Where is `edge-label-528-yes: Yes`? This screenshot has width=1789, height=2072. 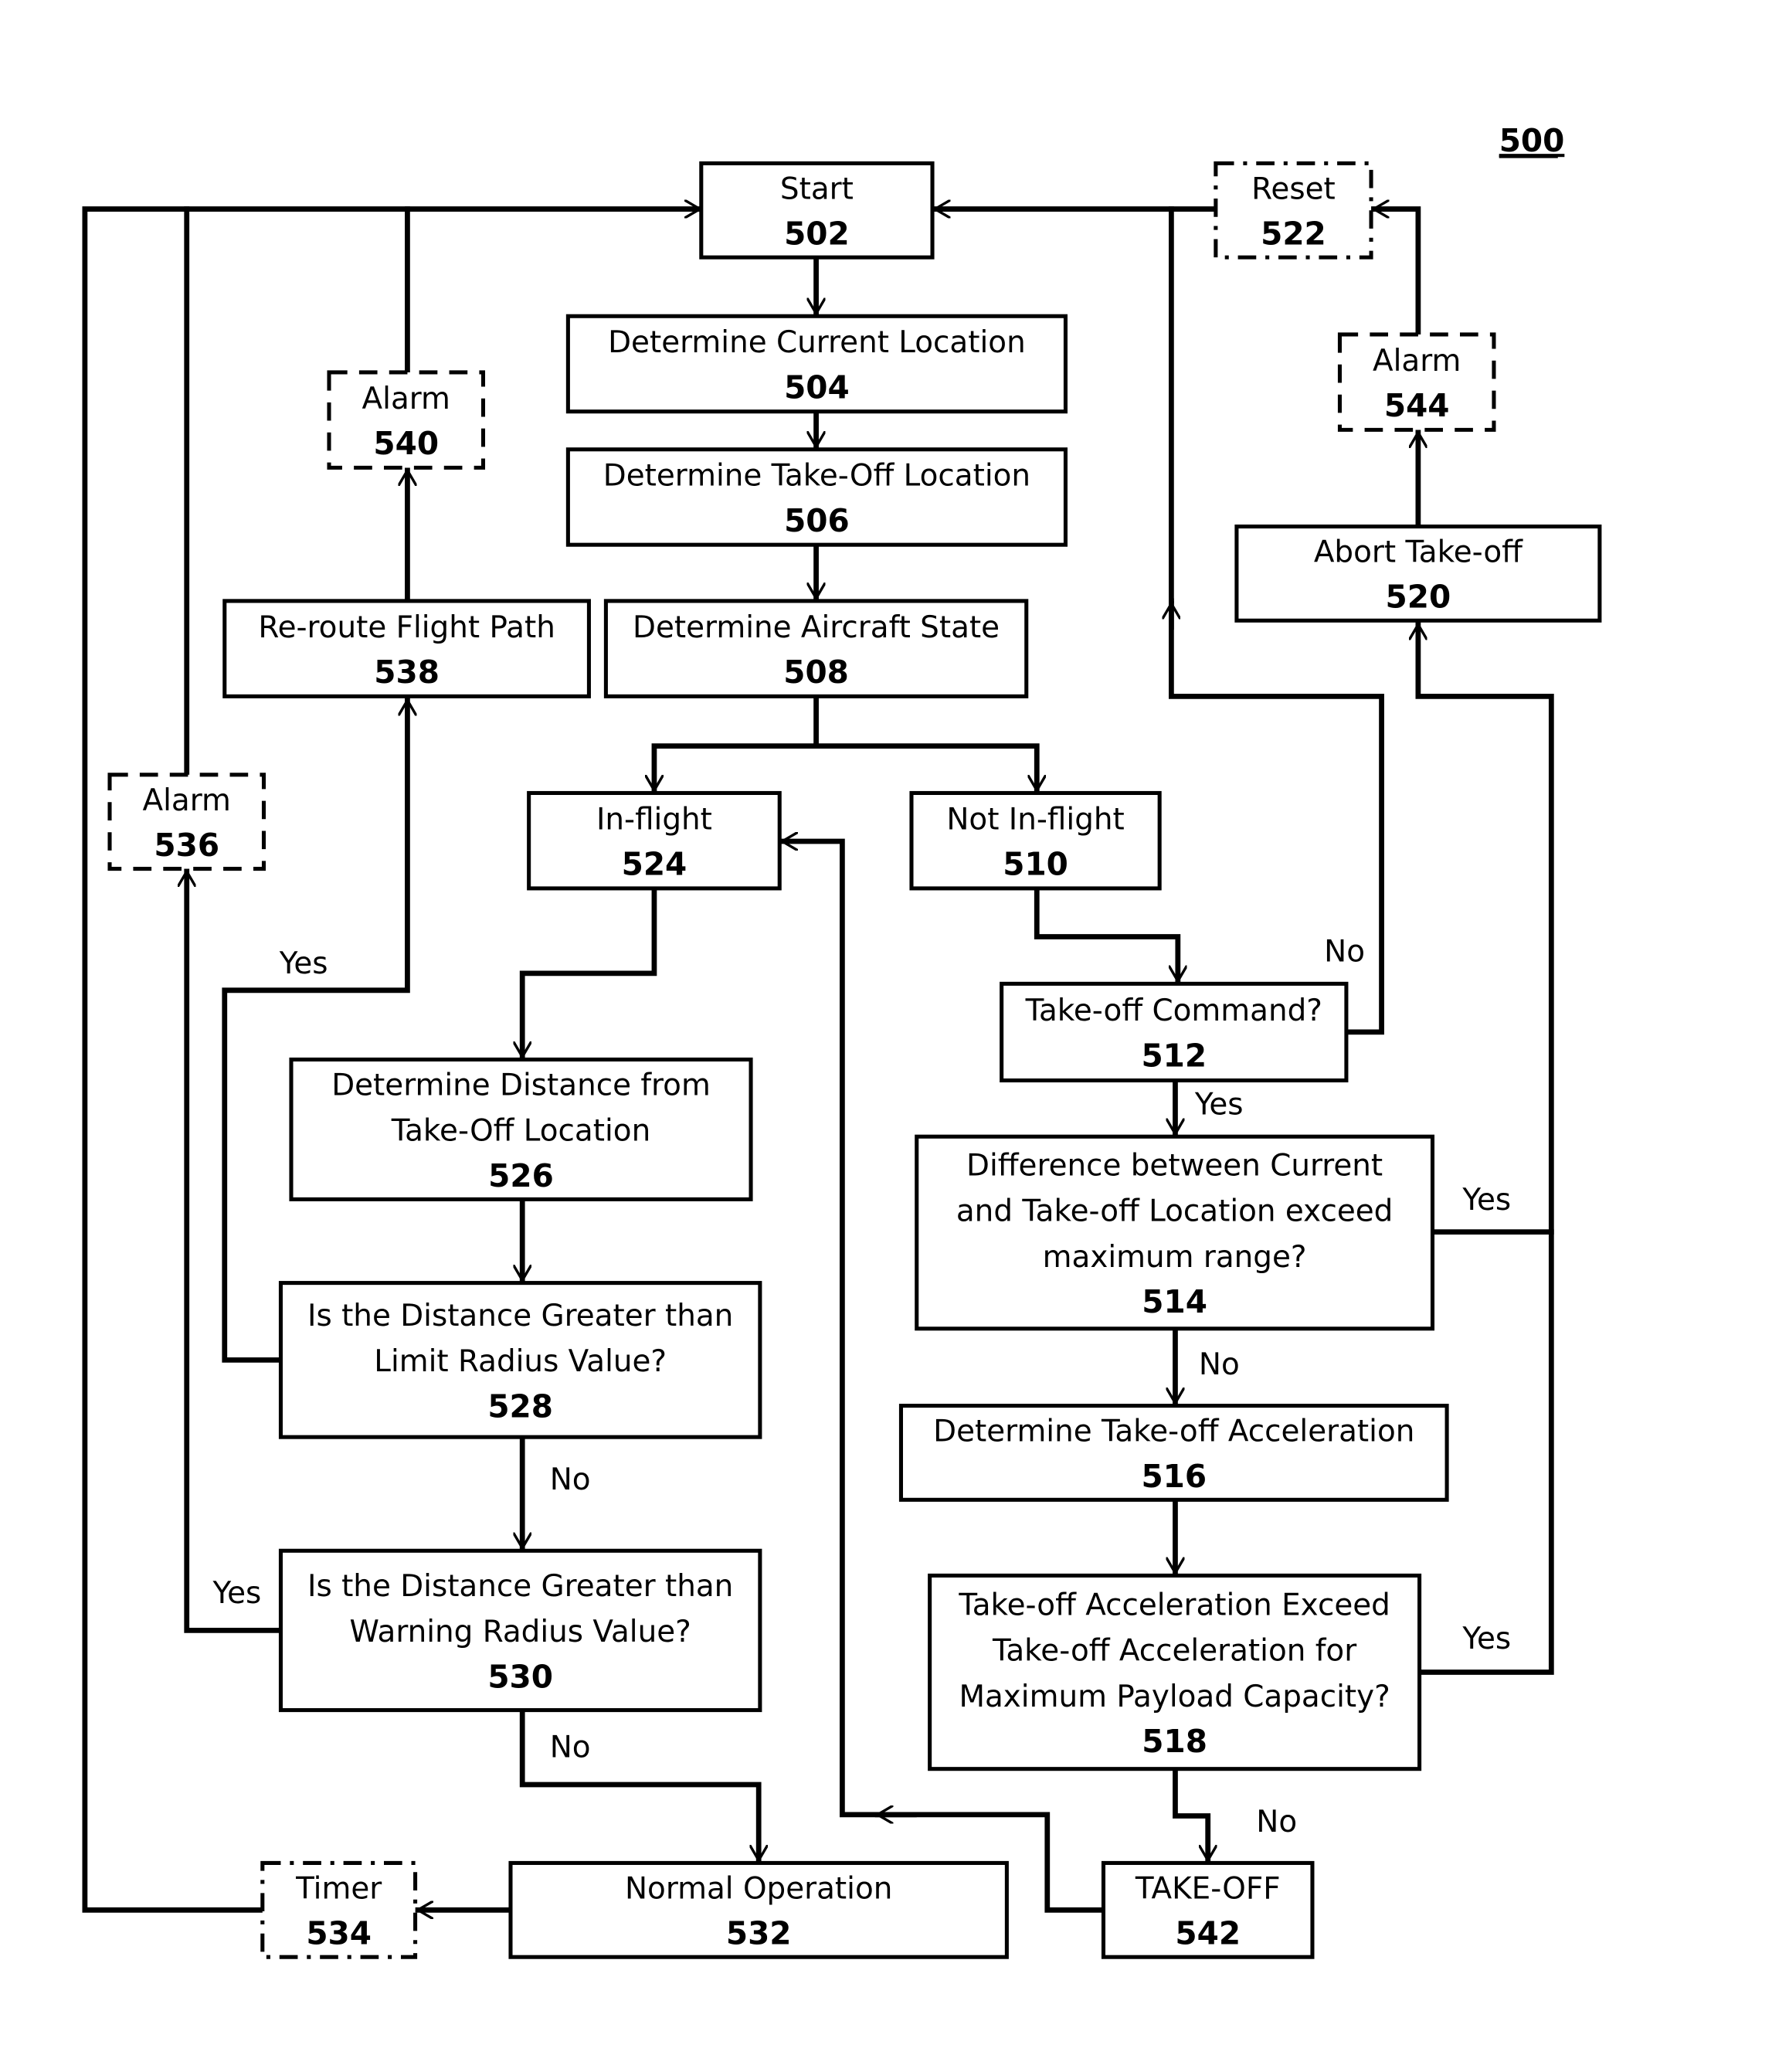 edge-label-528-yes: Yes is located at coordinates (304, 963).